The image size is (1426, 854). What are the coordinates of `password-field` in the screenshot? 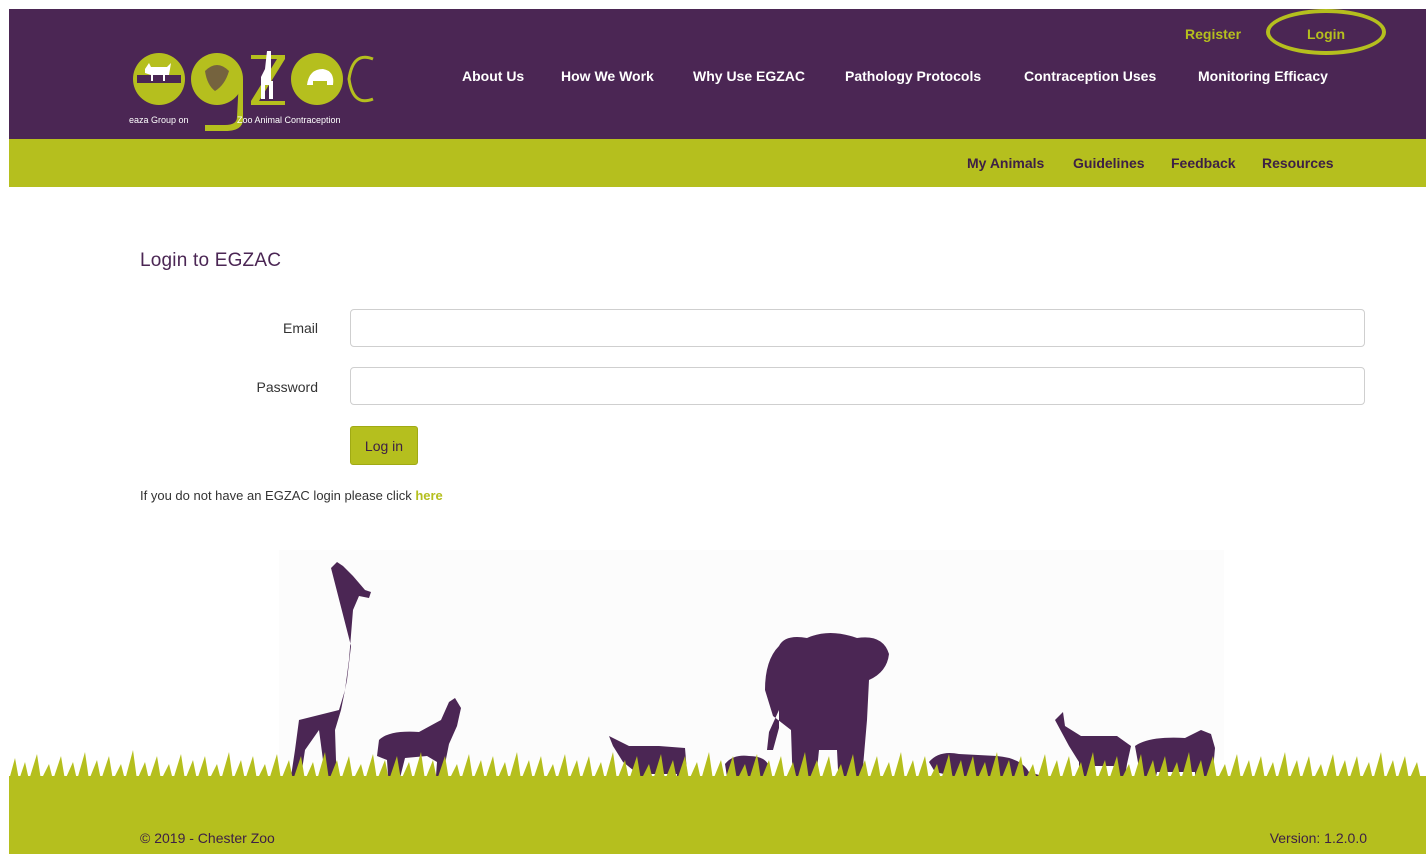 It's located at (857, 386).